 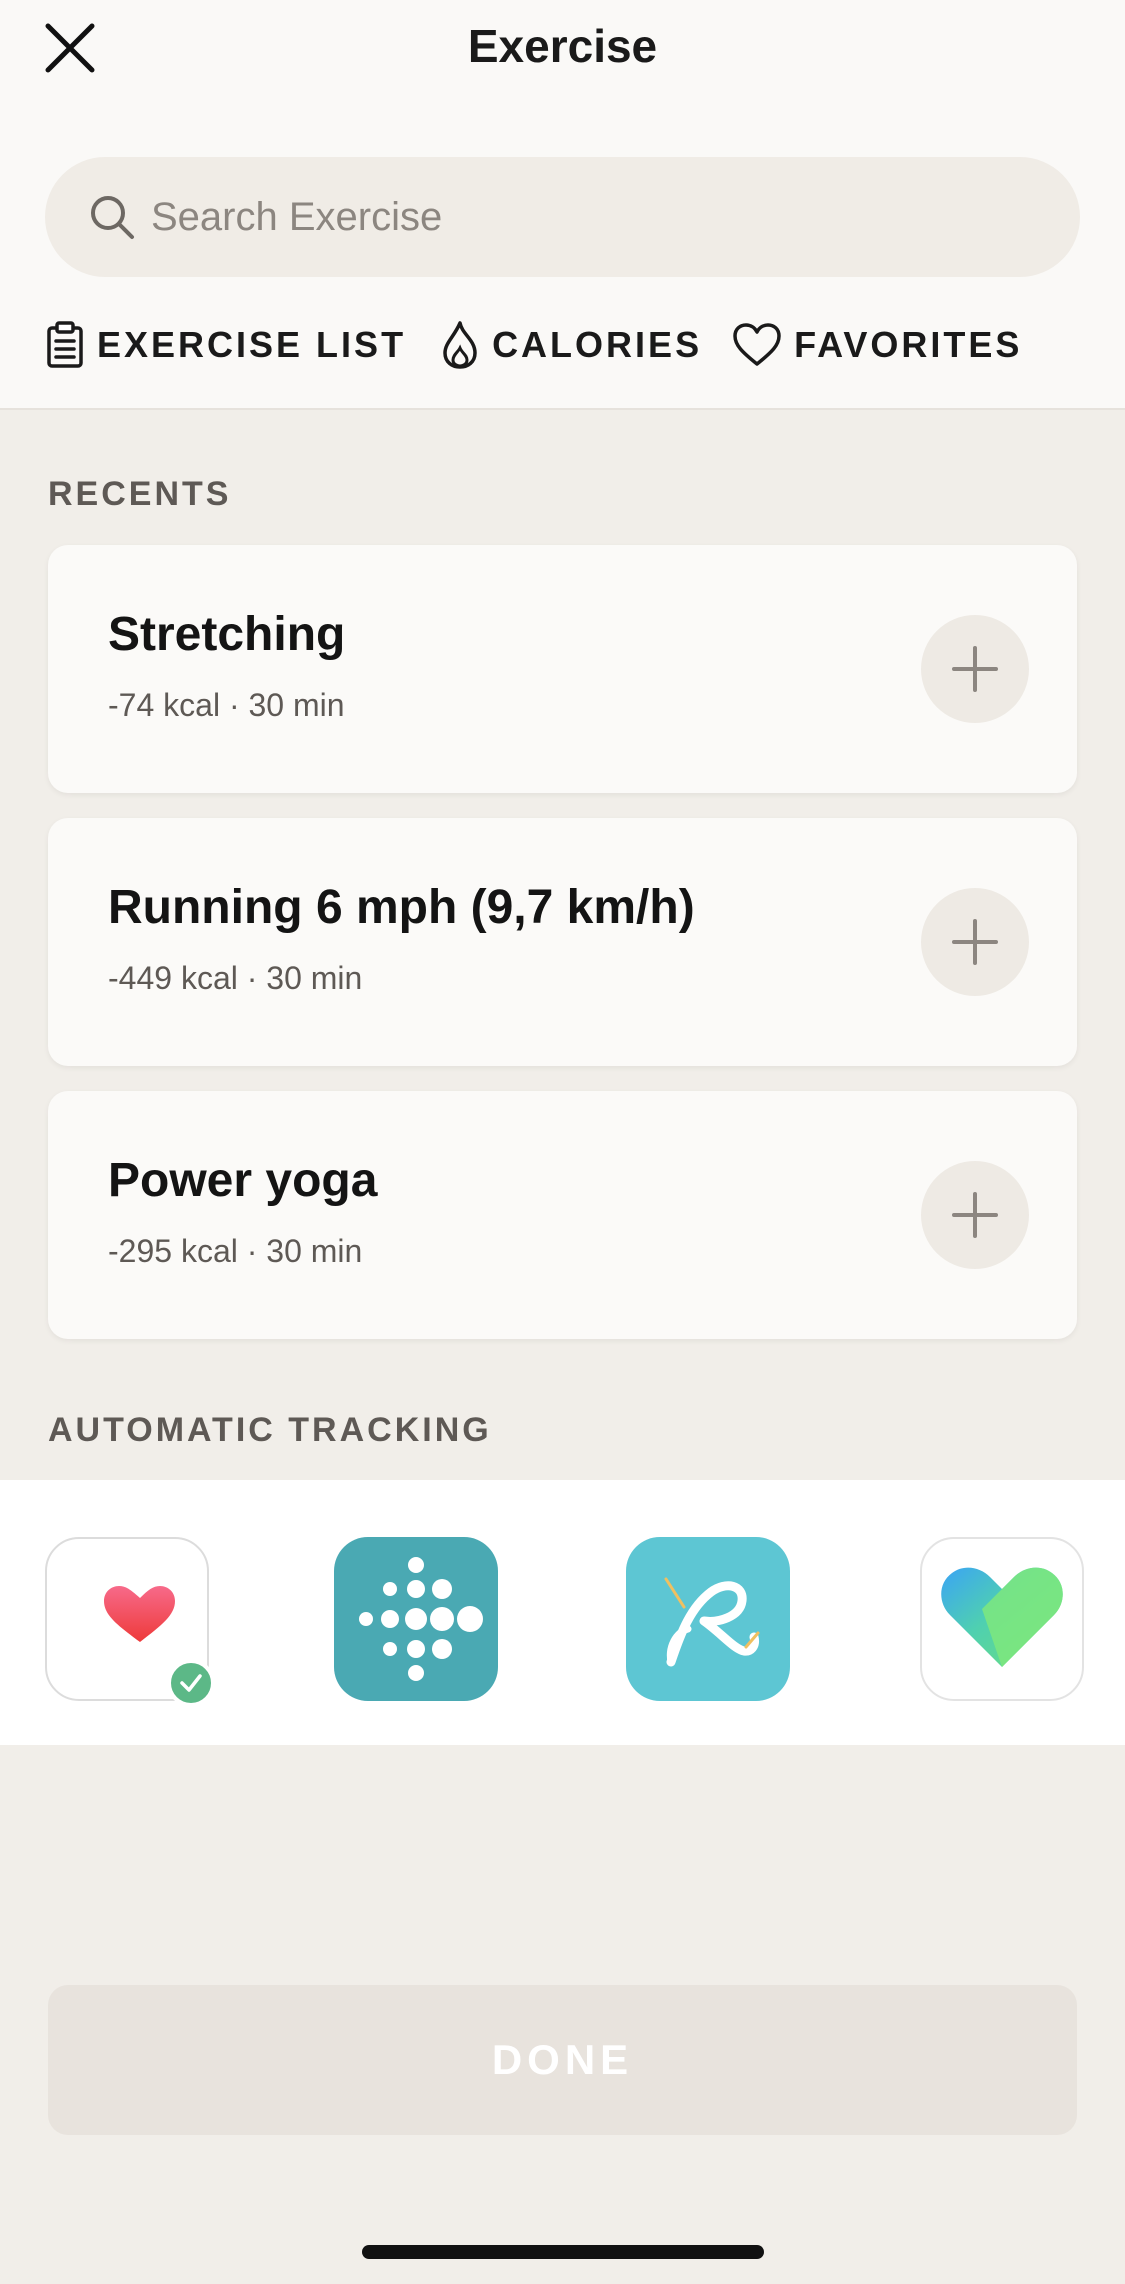 I want to click on exercise-meta: -449 kcal · 30 min, so click(x=235, y=978).